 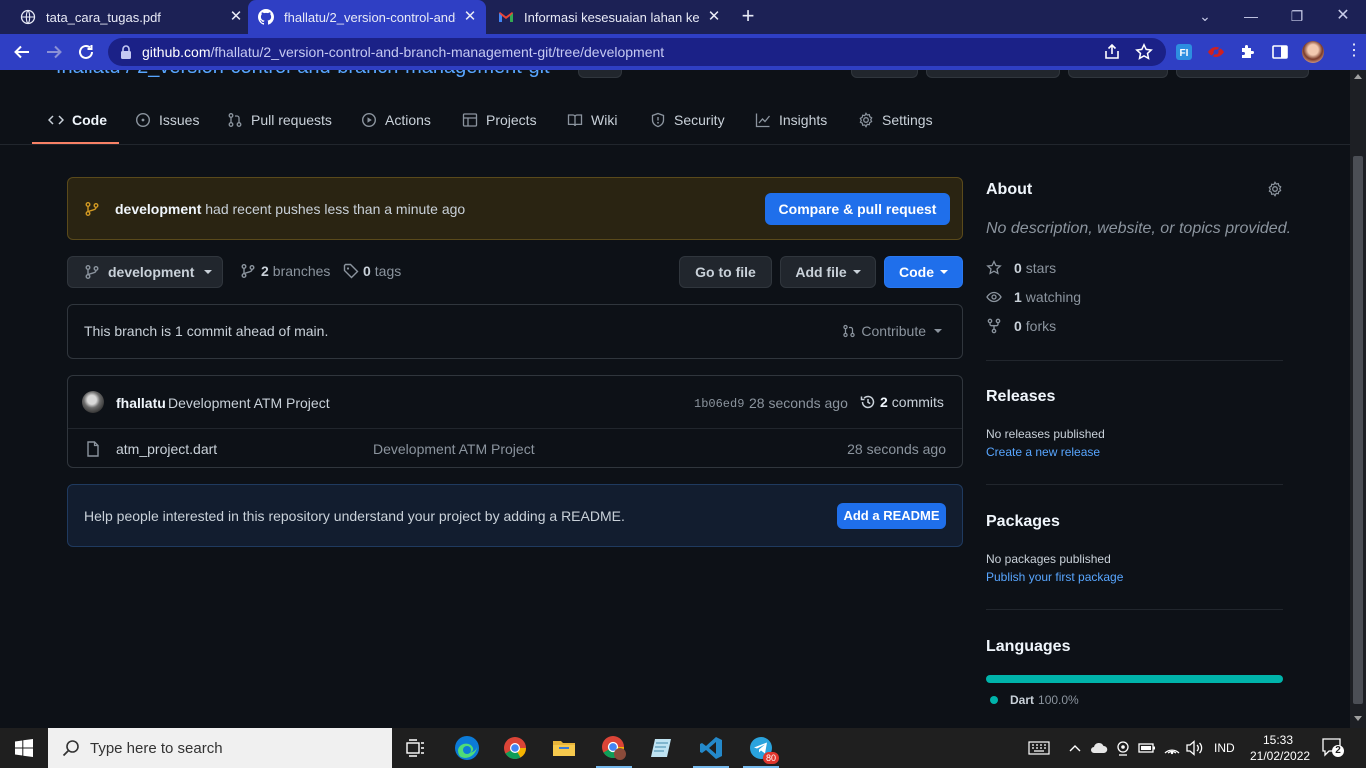 What do you see at coordinates (1313, 52) in the screenshot?
I see `profile-avatar` at bounding box center [1313, 52].